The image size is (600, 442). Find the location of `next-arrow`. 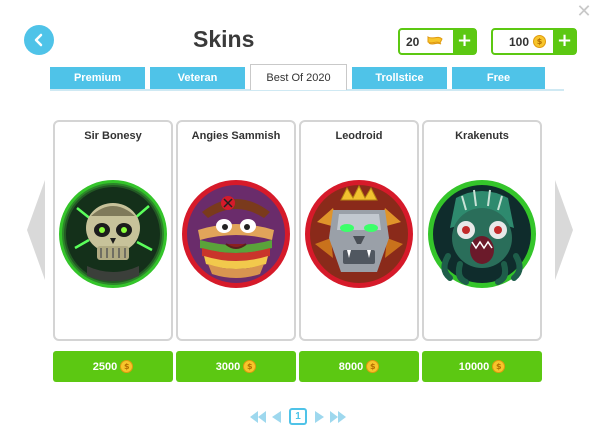

next-arrow is located at coordinates (564, 230).